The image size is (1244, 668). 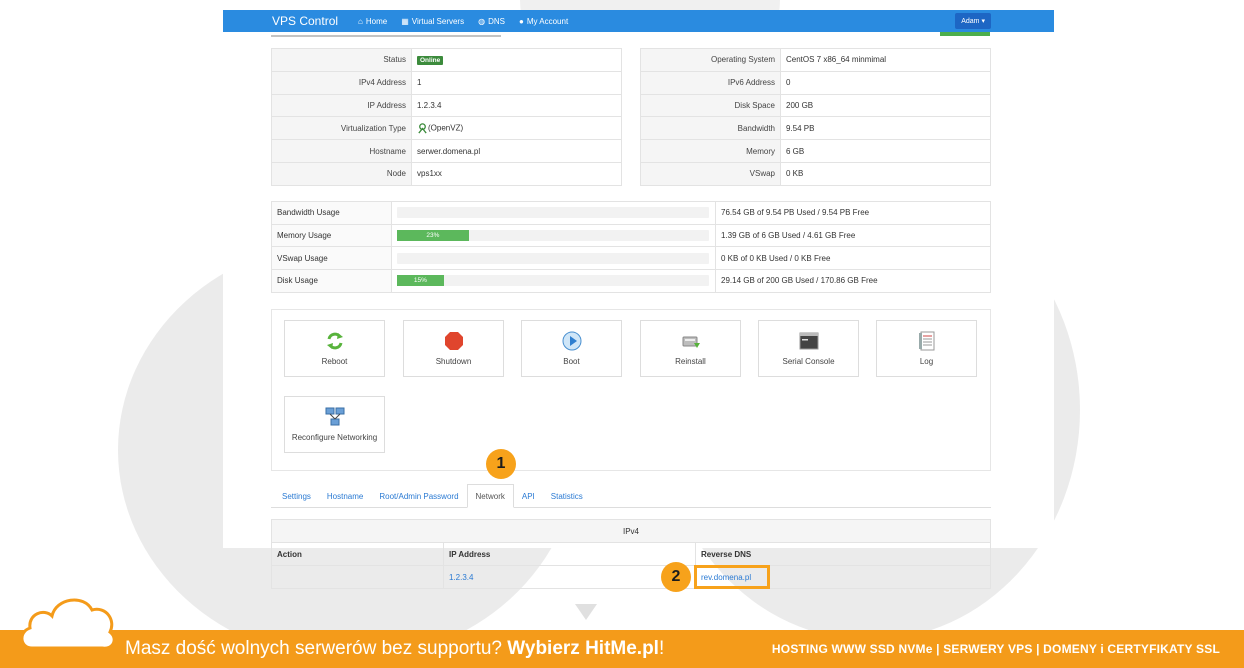 What do you see at coordinates (482, 21) in the screenshot?
I see `globe-icon: ◍` at bounding box center [482, 21].